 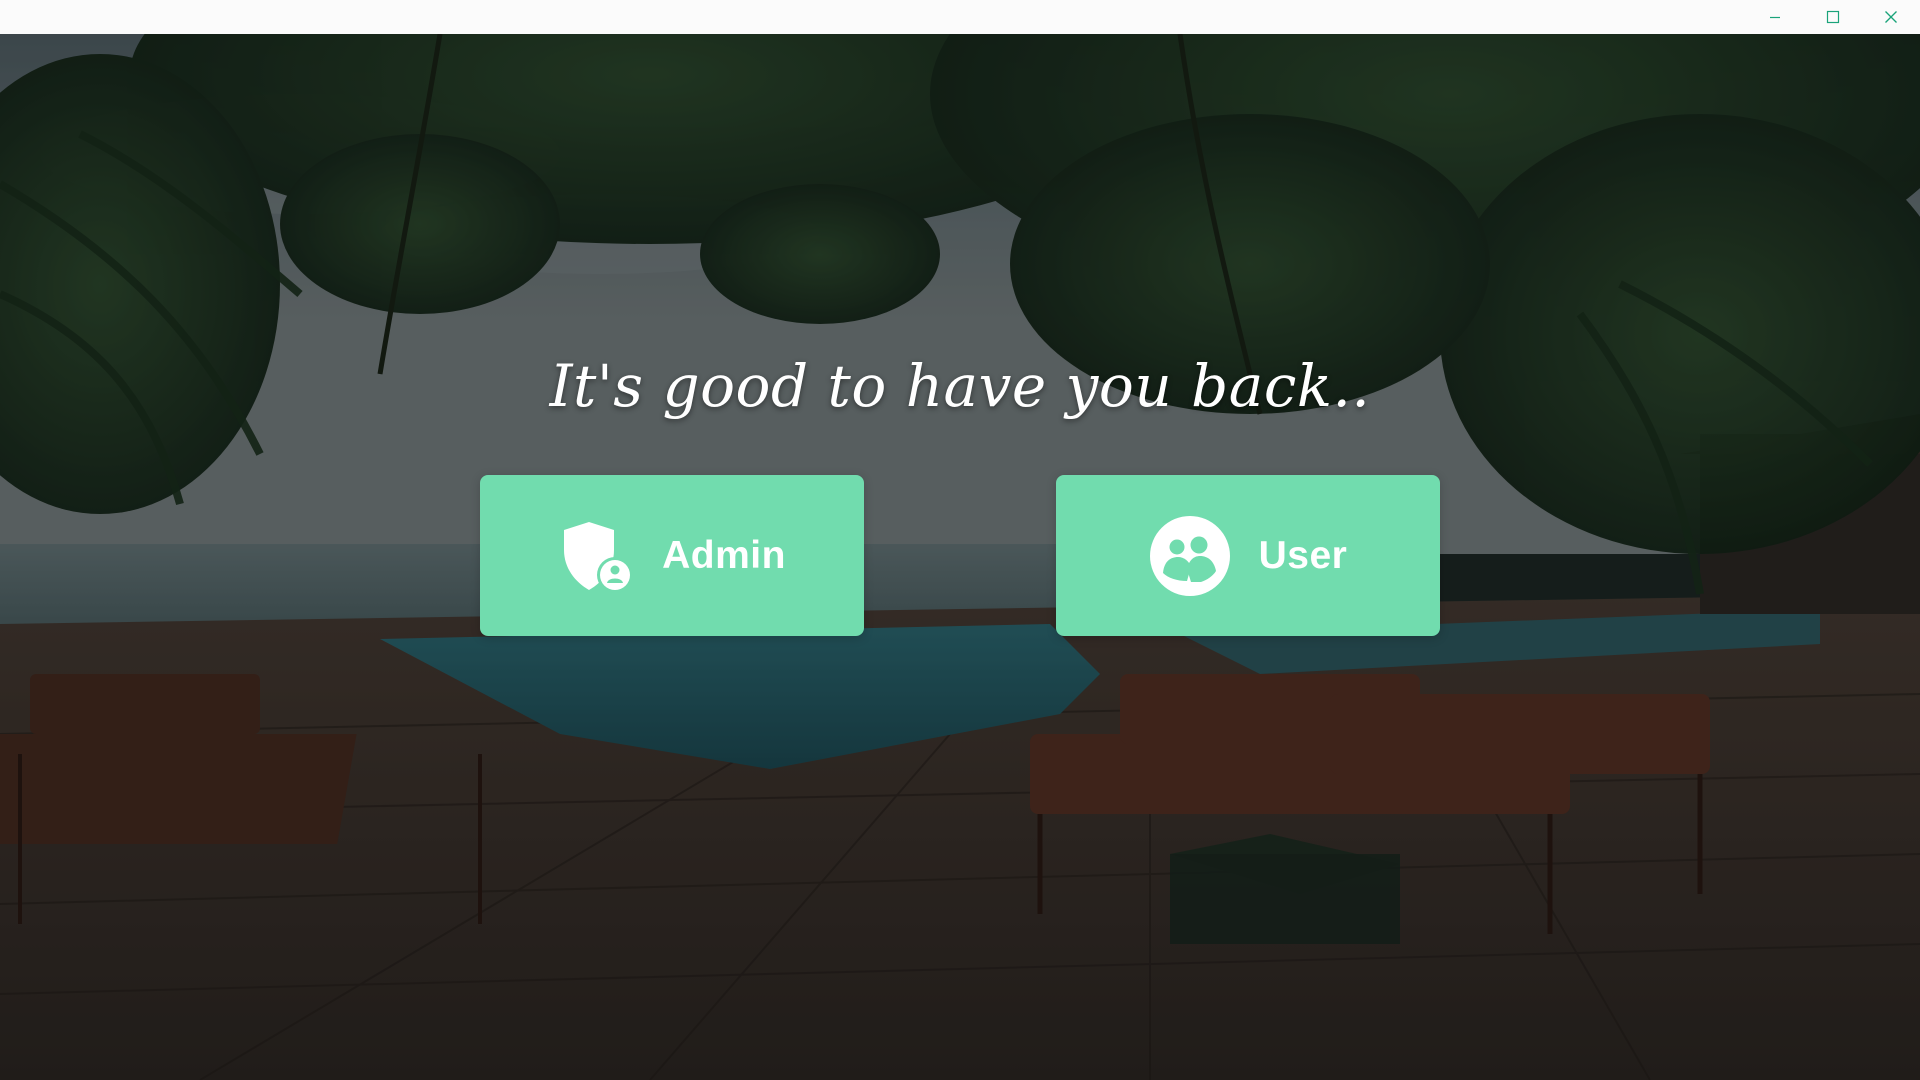 What do you see at coordinates (1190, 556) in the screenshot?
I see `user-group-icon` at bounding box center [1190, 556].